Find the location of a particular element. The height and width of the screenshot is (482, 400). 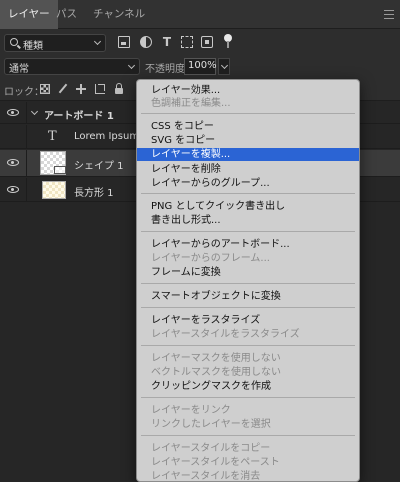

menu-item-quick-export-png: PNG としてクイック書き出し is located at coordinates (248, 206).